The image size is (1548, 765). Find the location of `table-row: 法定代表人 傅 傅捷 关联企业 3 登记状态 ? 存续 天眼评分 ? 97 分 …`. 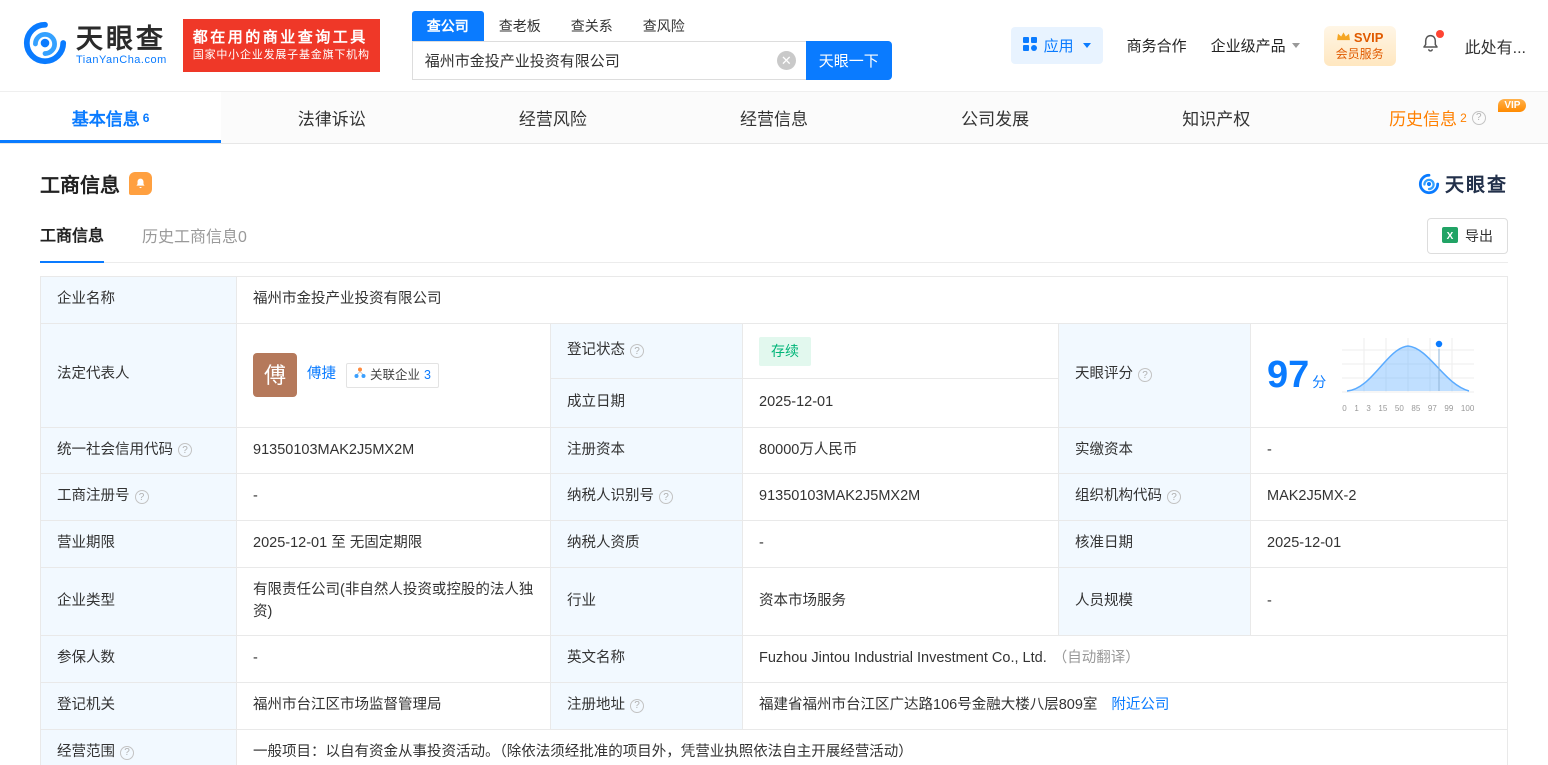

table-row: 法定代表人 傅 傅捷 关联企业 3 登记状态 ? 存续 天眼评分 ? 97 分 … is located at coordinates (774, 375).